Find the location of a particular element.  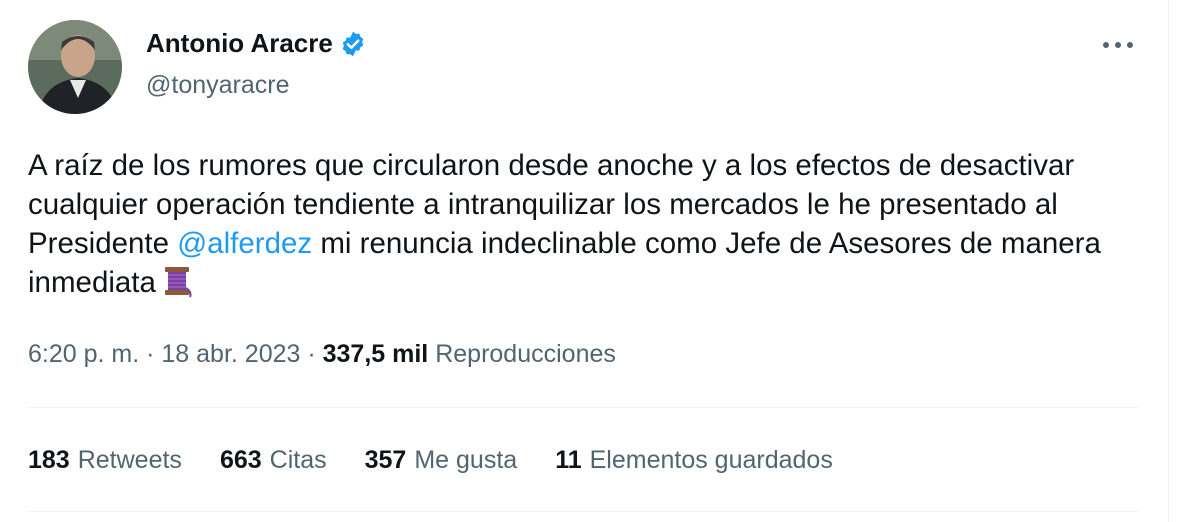

thread-spool-icon is located at coordinates (177, 286).